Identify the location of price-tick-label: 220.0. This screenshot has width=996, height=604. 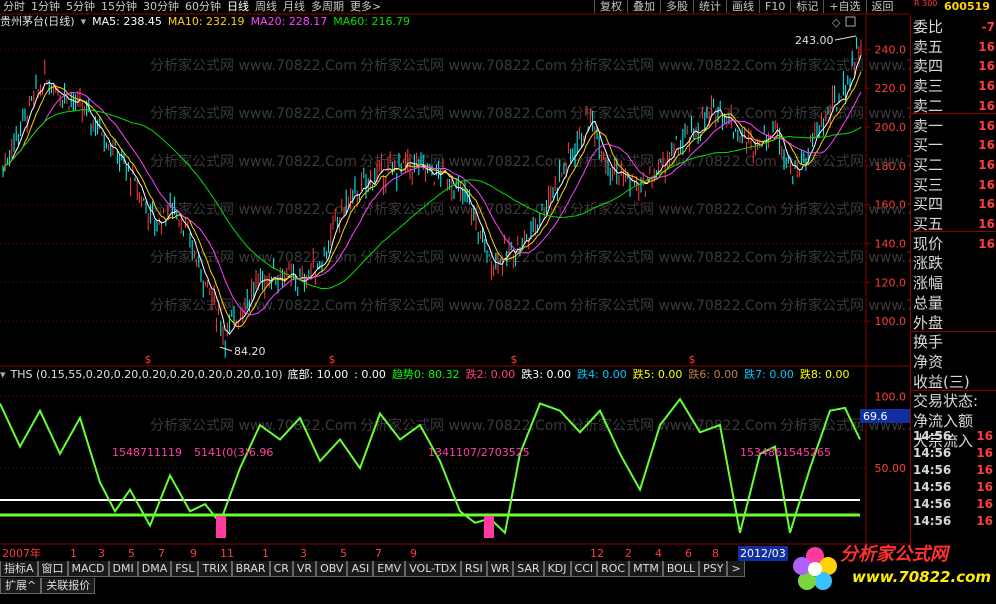
(891, 88).